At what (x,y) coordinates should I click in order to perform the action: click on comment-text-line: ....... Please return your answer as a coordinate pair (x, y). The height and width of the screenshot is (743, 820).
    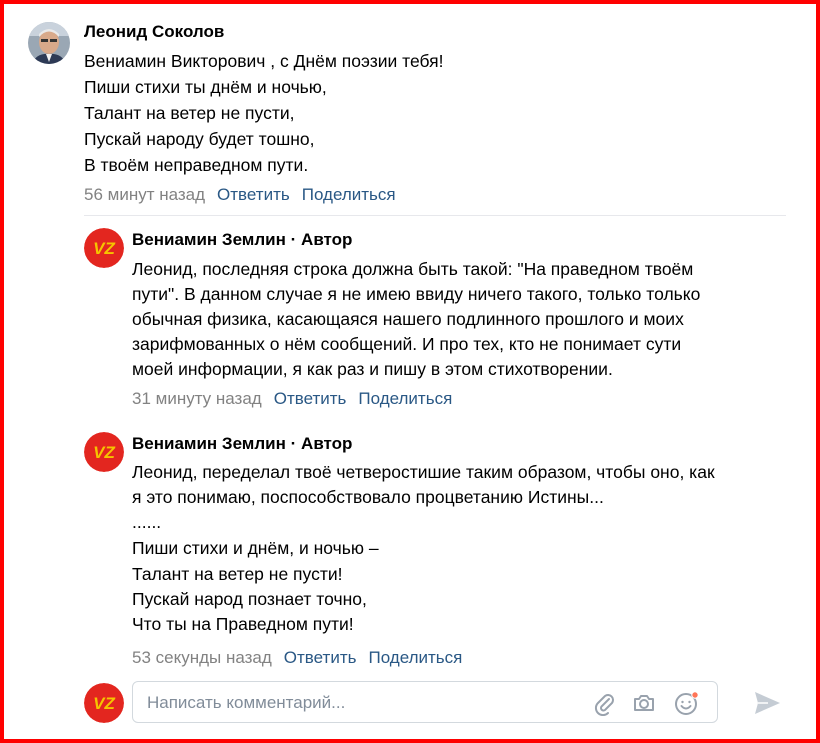
    Looking at the image, I should click on (147, 522).